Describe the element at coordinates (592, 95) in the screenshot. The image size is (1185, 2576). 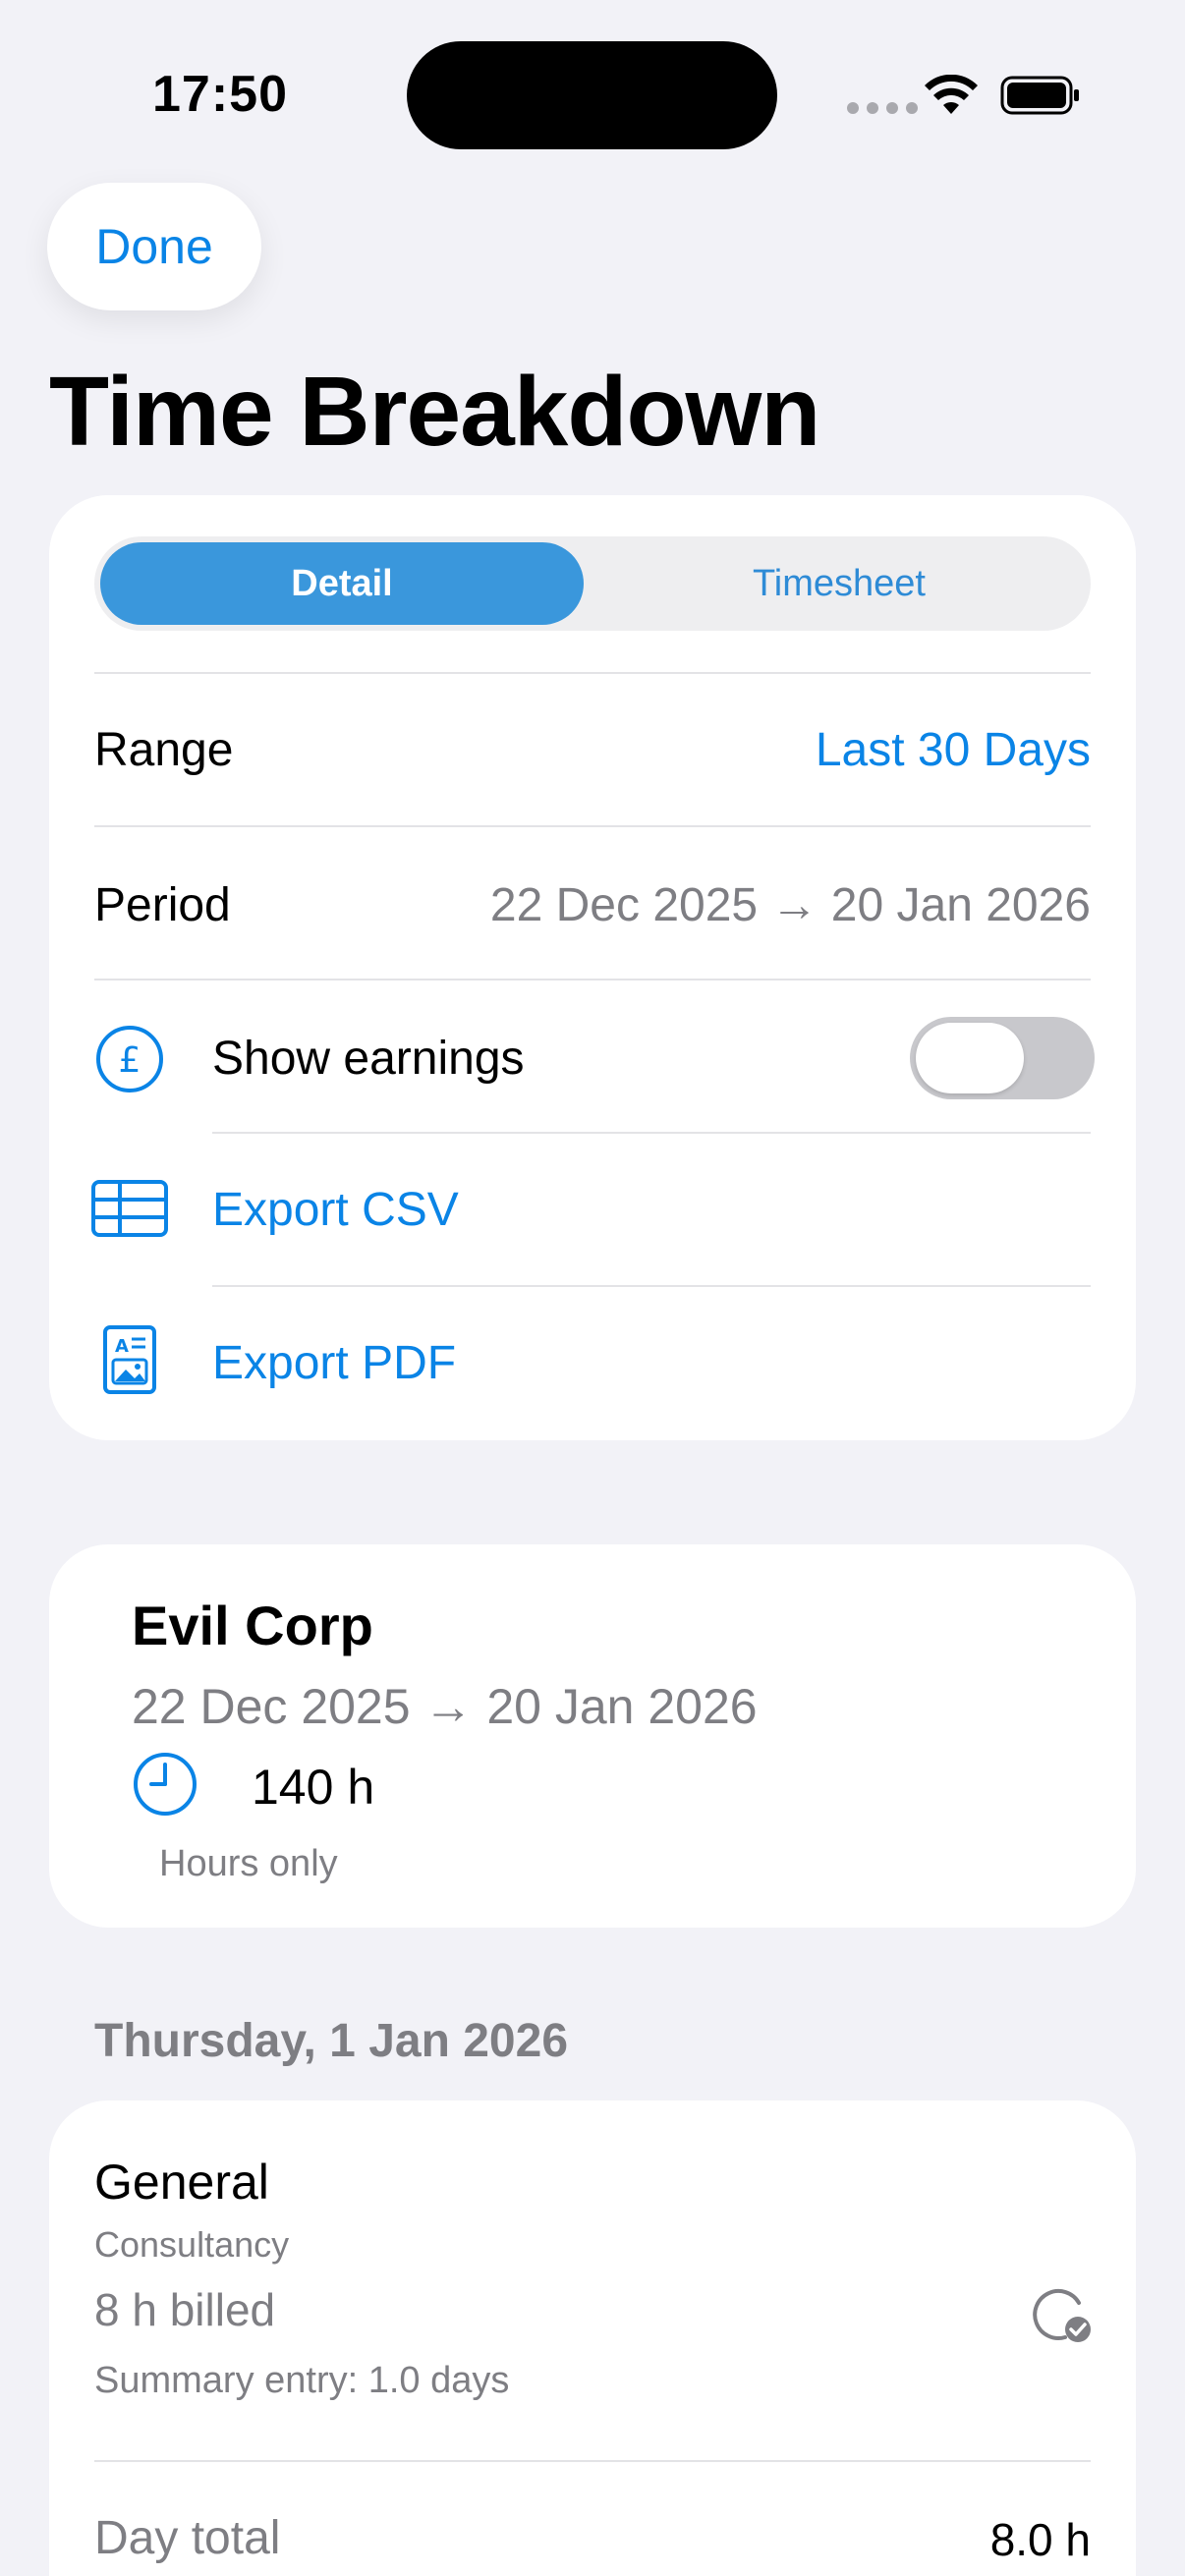
I see `dynamic-island` at that location.